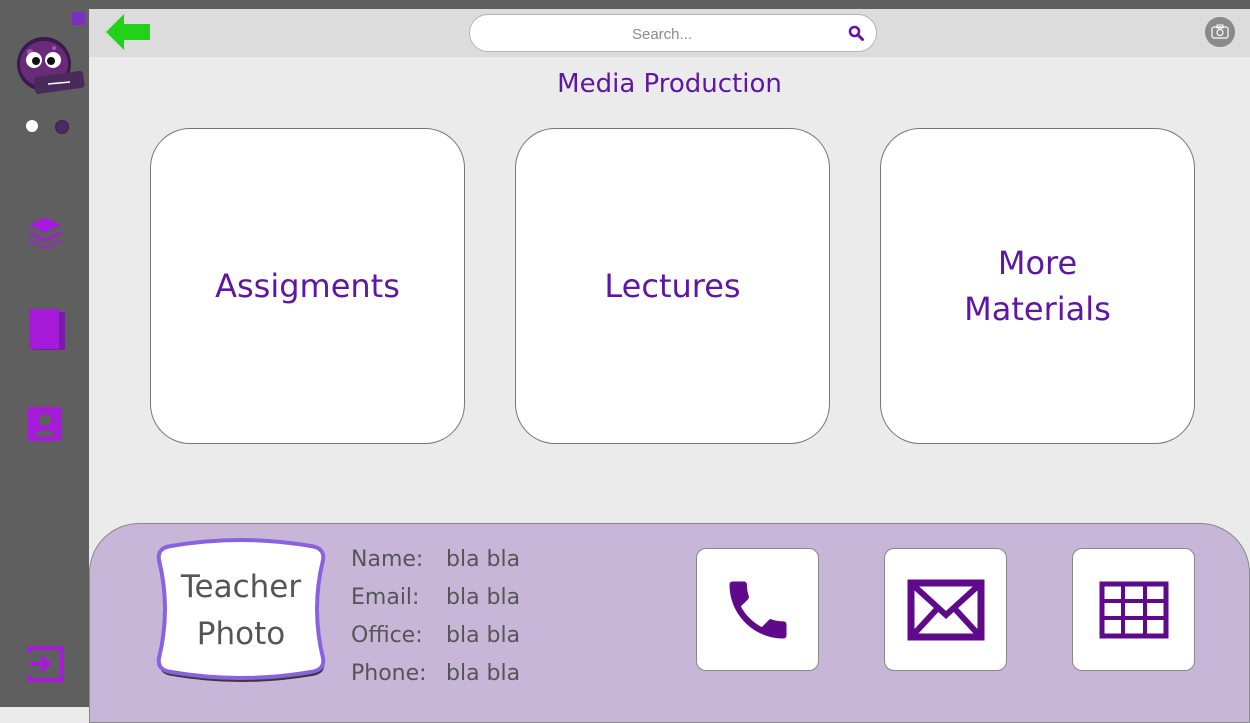 The width and height of the screenshot is (1250, 723). Describe the element at coordinates (856, 33) in the screenshot. I see `search-icon` at that location.